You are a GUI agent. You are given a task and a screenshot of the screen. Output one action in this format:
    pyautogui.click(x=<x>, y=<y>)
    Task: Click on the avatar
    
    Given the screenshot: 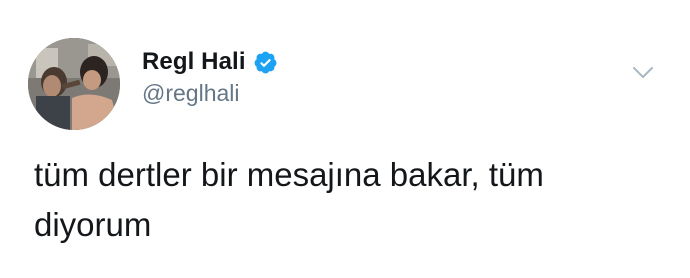 What is the action you would take?
    pyautogui.click(x=74, y=84)
    